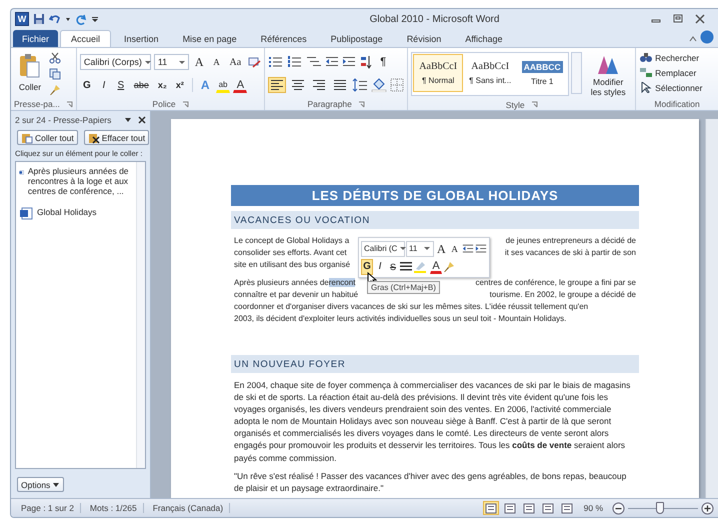 The height and width of the screenshot is (520, 718). Describe the element at coordinates (660, 508) in the screenshot. I see `zoom-slider-thumb` at that location.